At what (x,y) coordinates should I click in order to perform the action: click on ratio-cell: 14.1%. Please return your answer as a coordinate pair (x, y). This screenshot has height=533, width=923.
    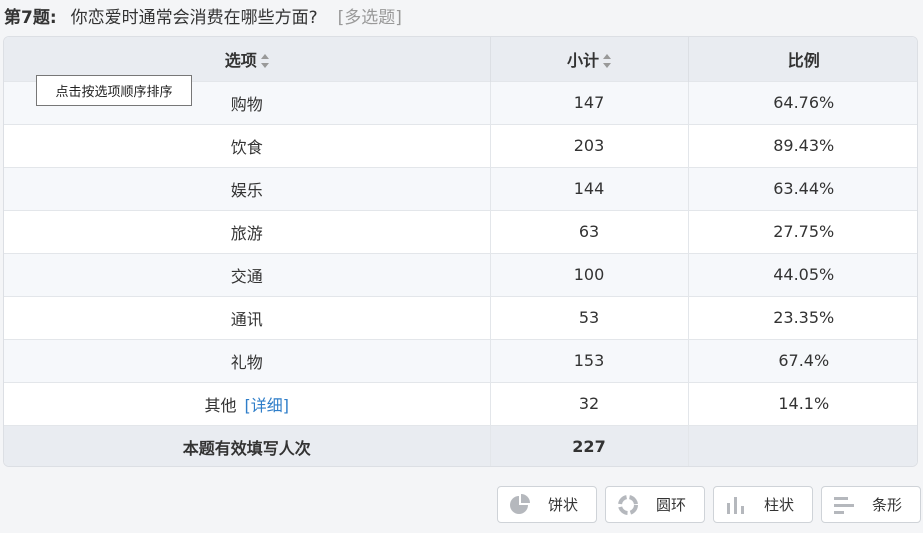
    Looking at the image, I should click on (802, 403).